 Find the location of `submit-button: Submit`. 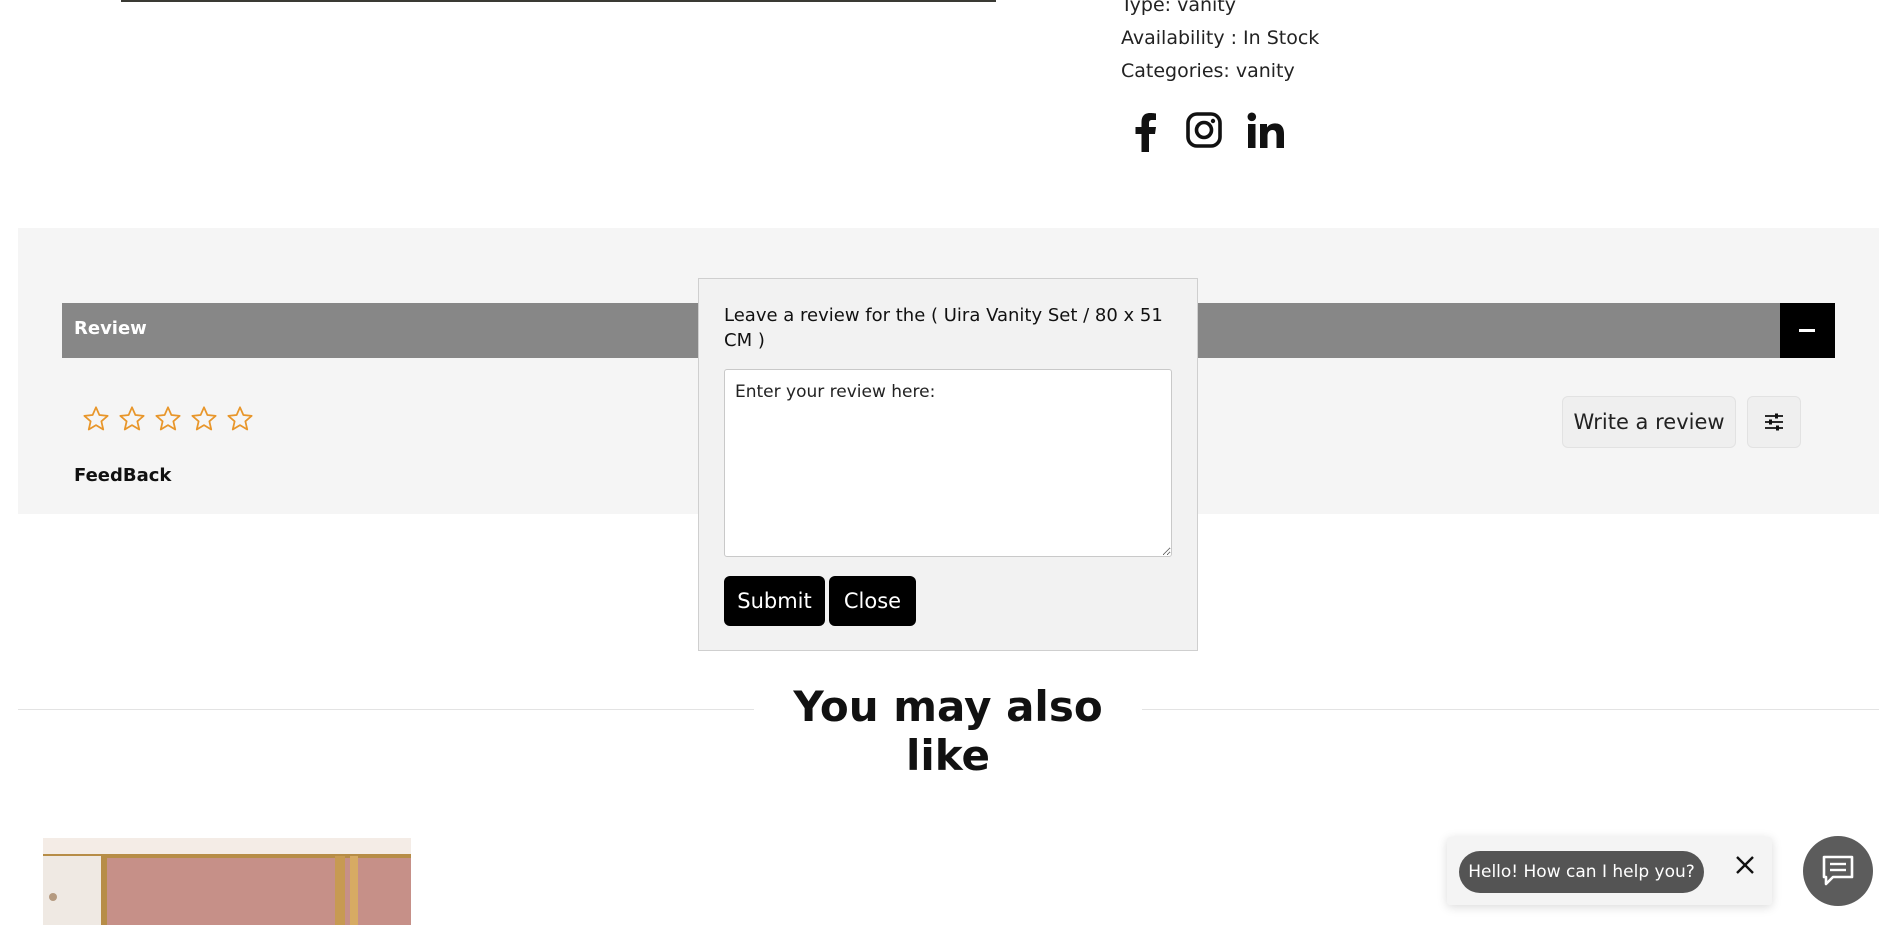

submit-button: Submit is located at coordinates (774, 601).